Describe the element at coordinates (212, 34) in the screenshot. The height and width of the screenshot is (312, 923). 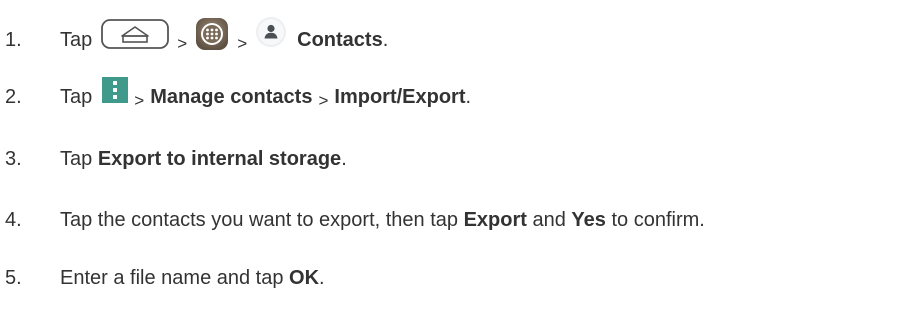
I see `apps-icon` at that location.